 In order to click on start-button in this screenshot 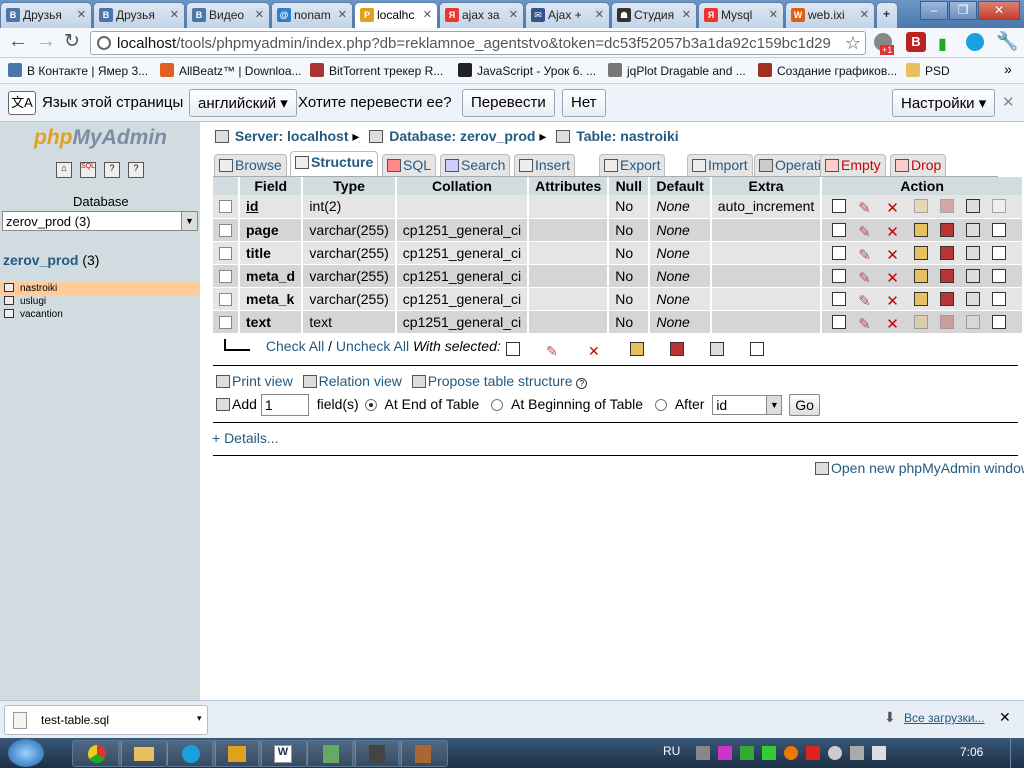, I will do `click(26, 753)`.